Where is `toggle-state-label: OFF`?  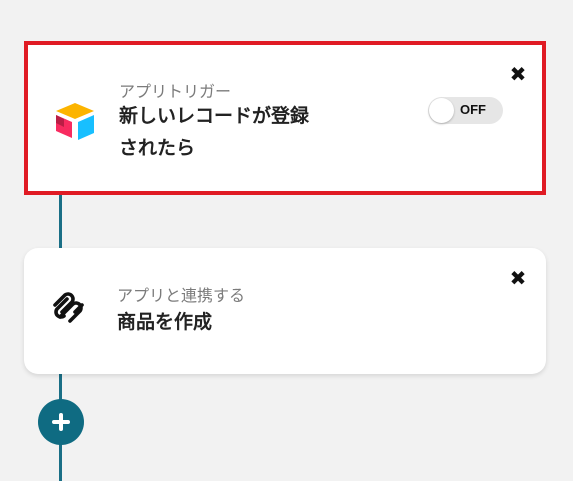
toggle-state-label: OFF is located at coordinates (473, 109).